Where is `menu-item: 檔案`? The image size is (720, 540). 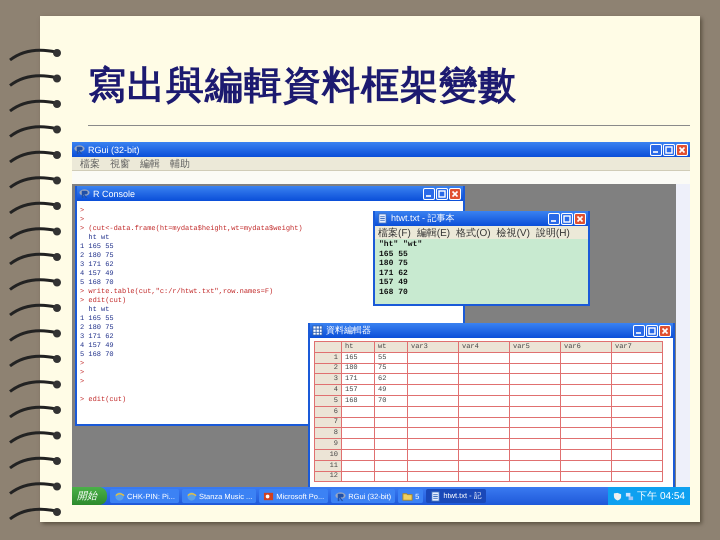 menu-item: 檔案 is located at coordinates (90, 163).